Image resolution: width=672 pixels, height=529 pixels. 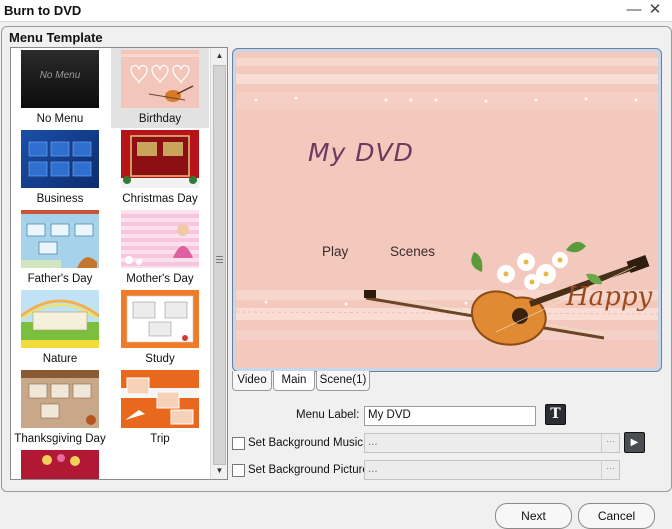 I want to click on template-thumb-trip, so click(x=160, y=399).